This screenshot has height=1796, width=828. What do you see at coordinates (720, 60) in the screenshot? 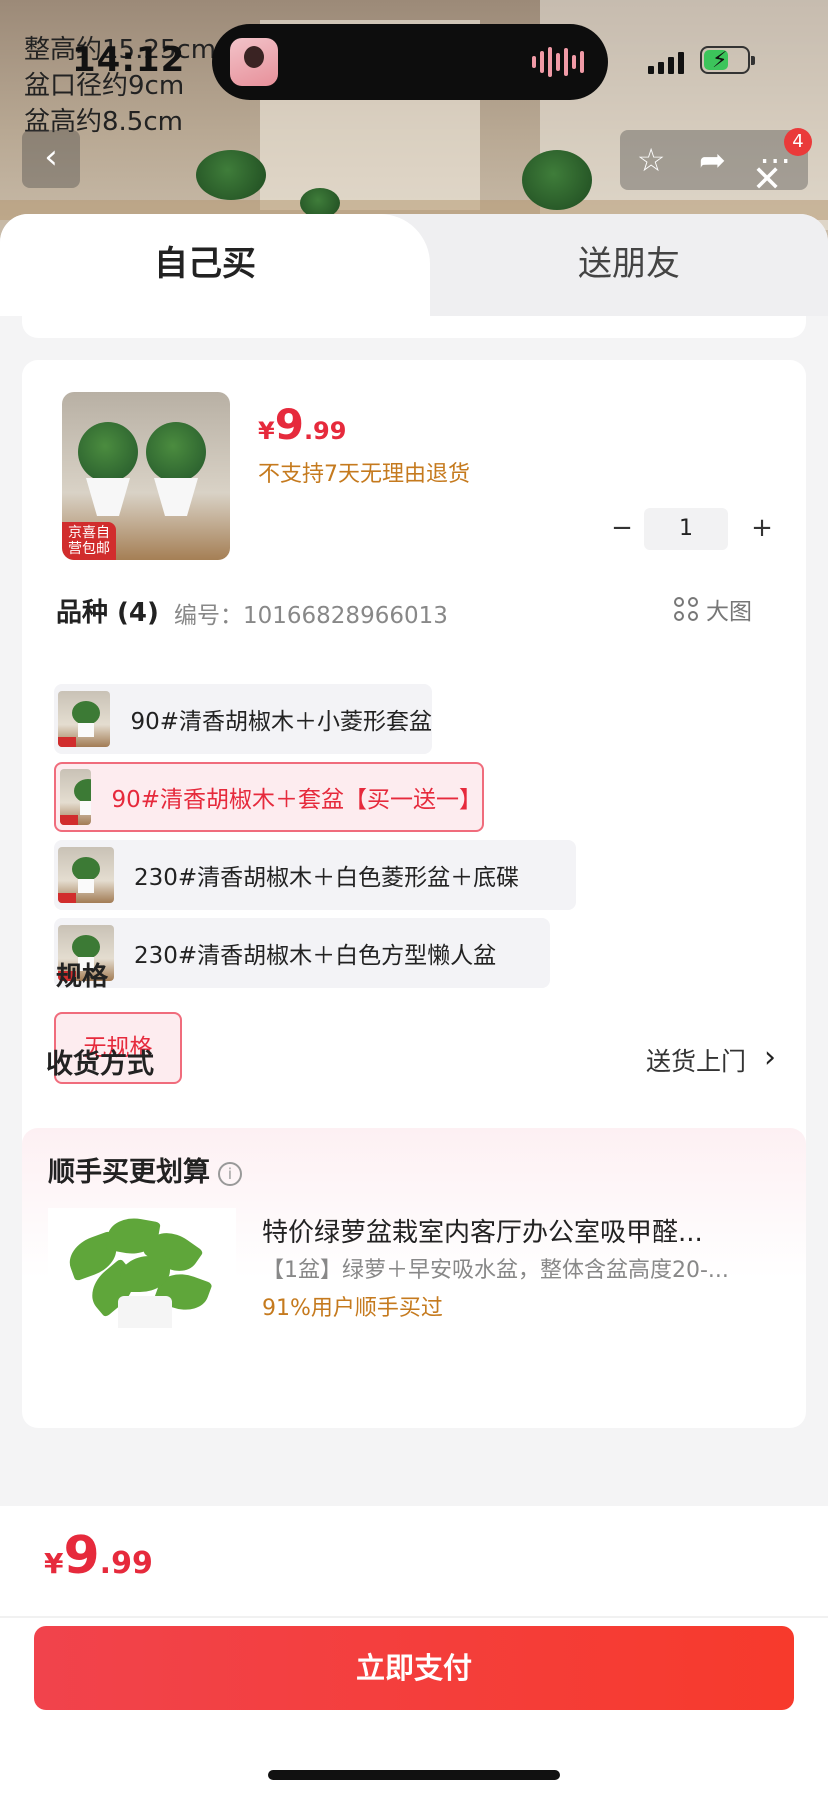
I see `charging-icon: ⚡` at bounding box center [720, 60].